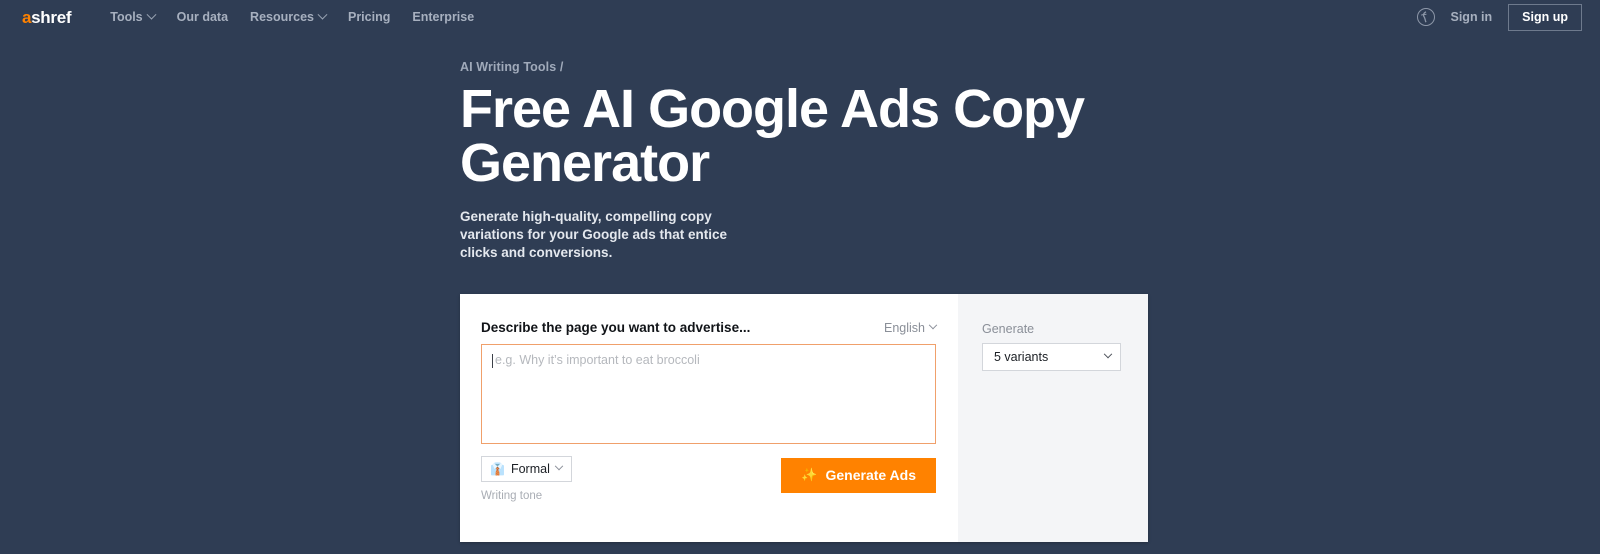  Describe the element at coordinates (126, 17) in the screenshot. I see `nav-item-label: Tools` at that location.